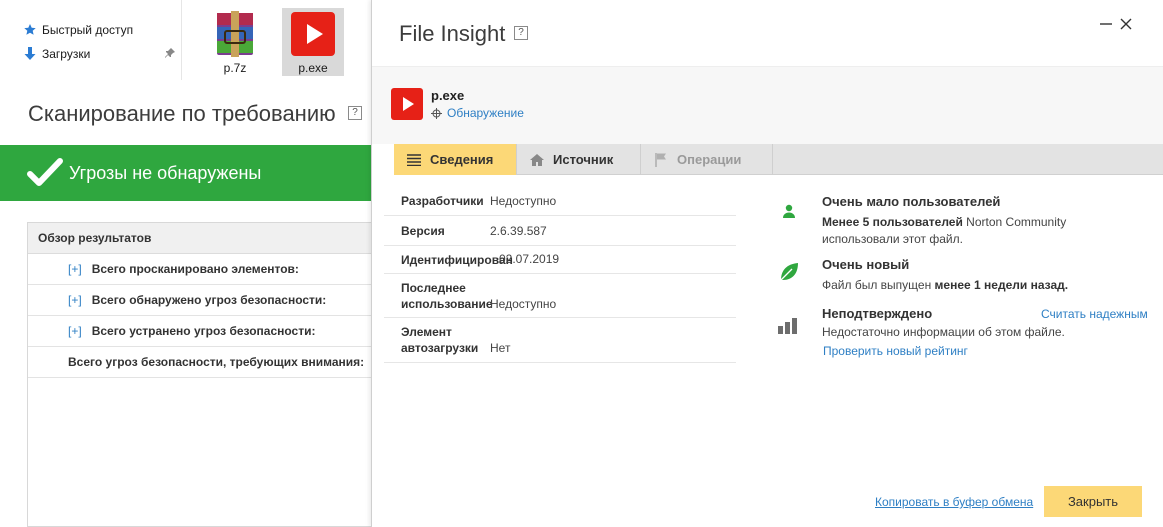 Image resolution: width=1163 pixels, height=527 pixels. I want to click on tab-details: Сведения, so click(455, 159).